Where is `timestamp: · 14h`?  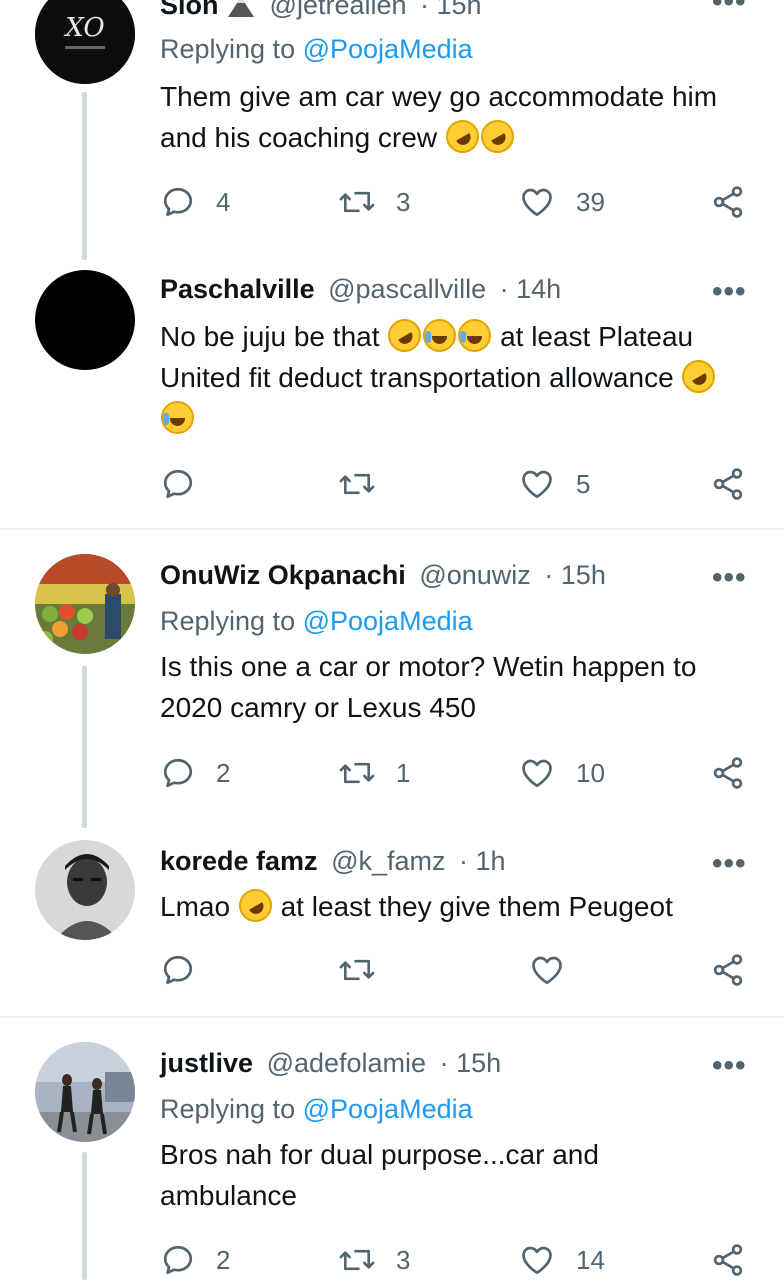
timestamp: · 14h is located at coordinates (531, 289).